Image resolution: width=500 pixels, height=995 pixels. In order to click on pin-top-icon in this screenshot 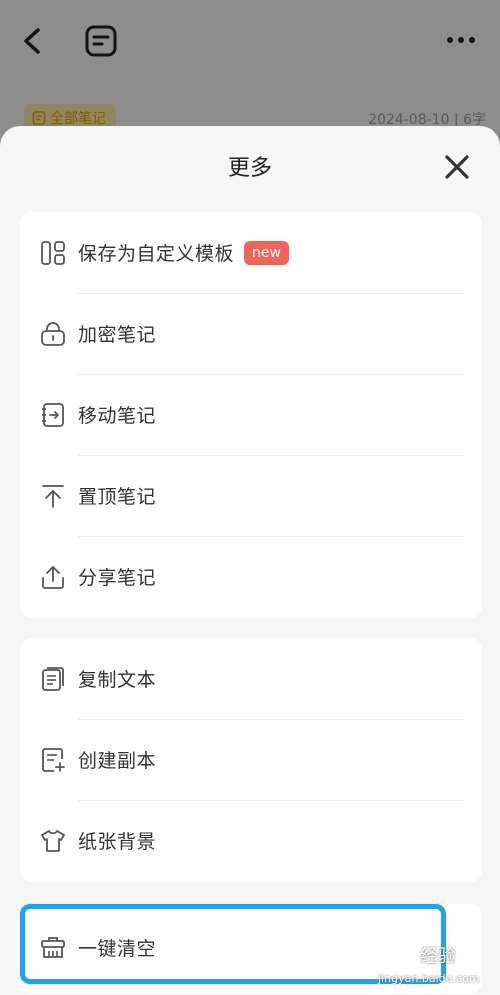, I will do `click(53, 496)`.